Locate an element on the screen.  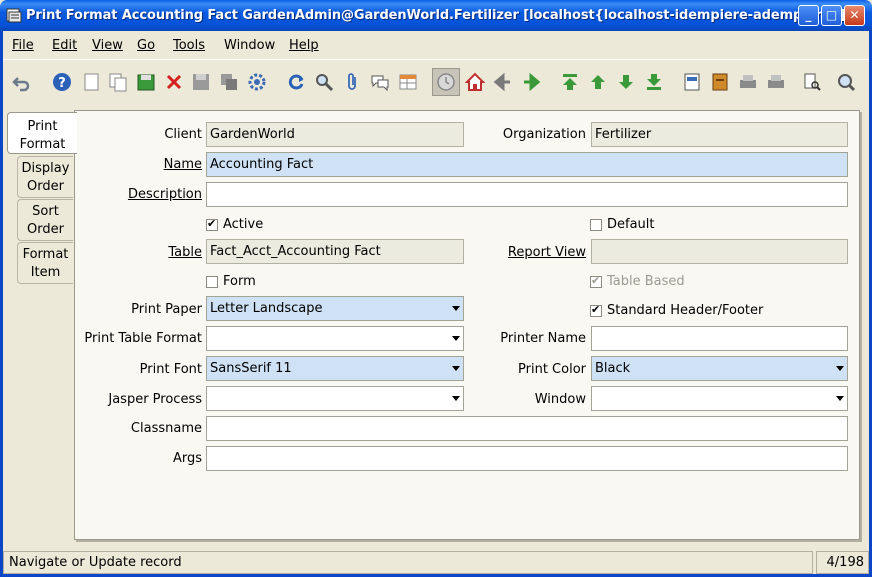
report-view-label: Report View is located at coordinates (546, 252).